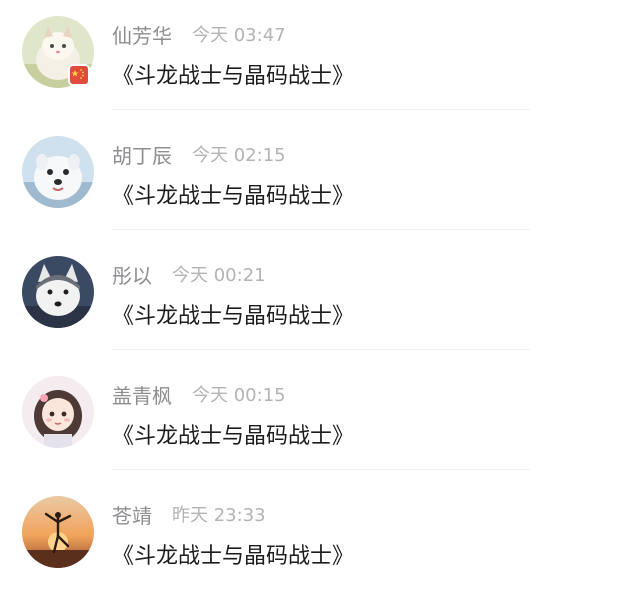 The width and height of the screenshot is (640, 600). I want to click on message-meta: 盖青枫 今天 00:15, so click(199, 394).